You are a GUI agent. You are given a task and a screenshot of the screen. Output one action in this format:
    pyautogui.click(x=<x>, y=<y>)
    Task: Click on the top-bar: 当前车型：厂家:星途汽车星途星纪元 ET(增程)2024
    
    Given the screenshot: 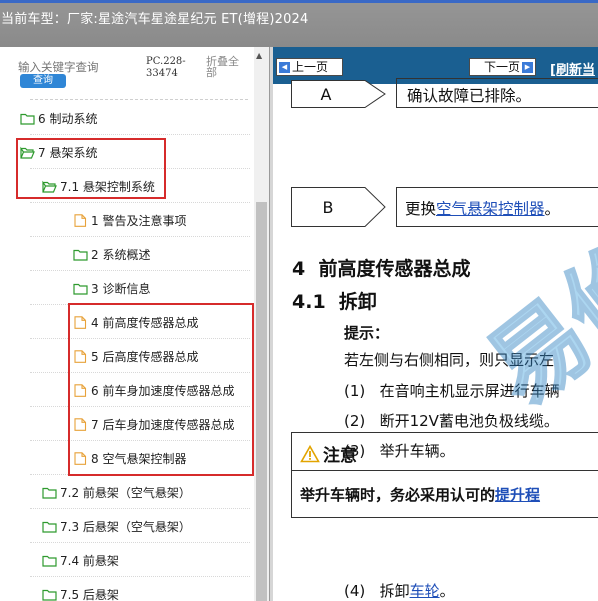 What is the action you would take?
    pyautogui.click(x=299, y=23)
    